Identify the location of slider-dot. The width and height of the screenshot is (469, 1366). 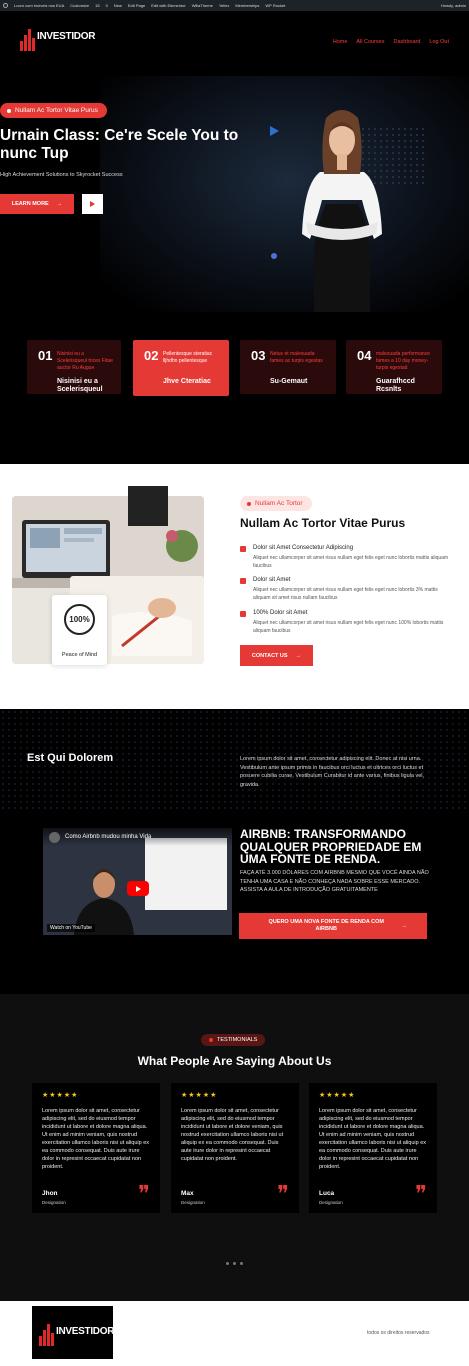
(274, 256).